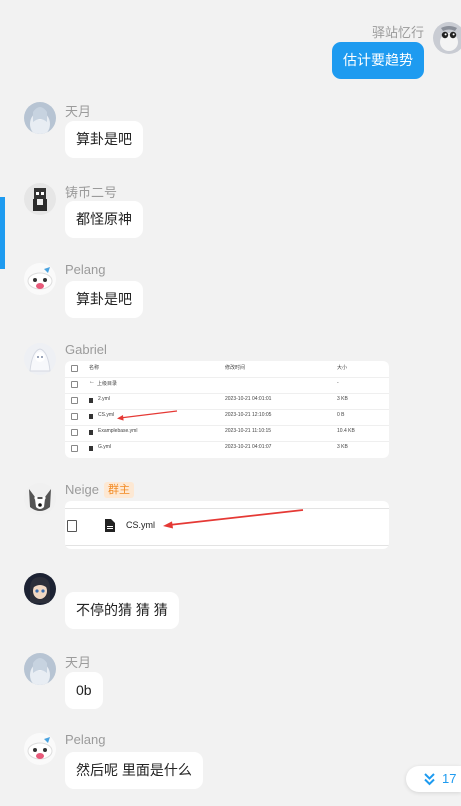 The height and width of the screenshot is (806, 461). Describe the element at coordinates (134, 770) in the screenshot. I see `message-bubble: 然后呢 里面是什么` at that location.